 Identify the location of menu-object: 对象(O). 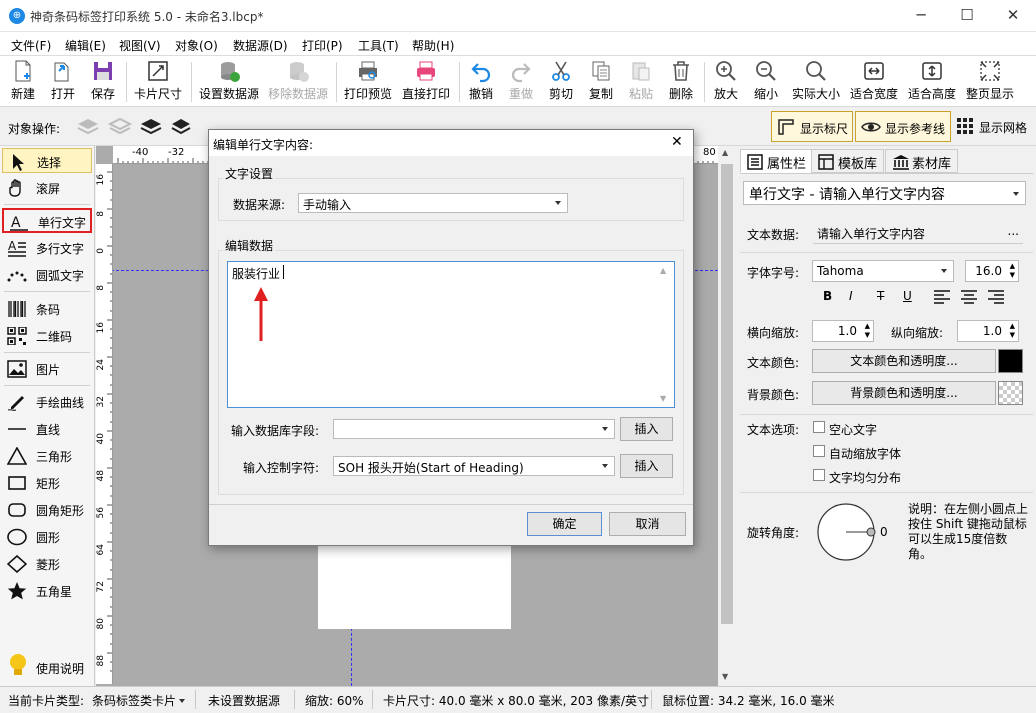
(196, 45).